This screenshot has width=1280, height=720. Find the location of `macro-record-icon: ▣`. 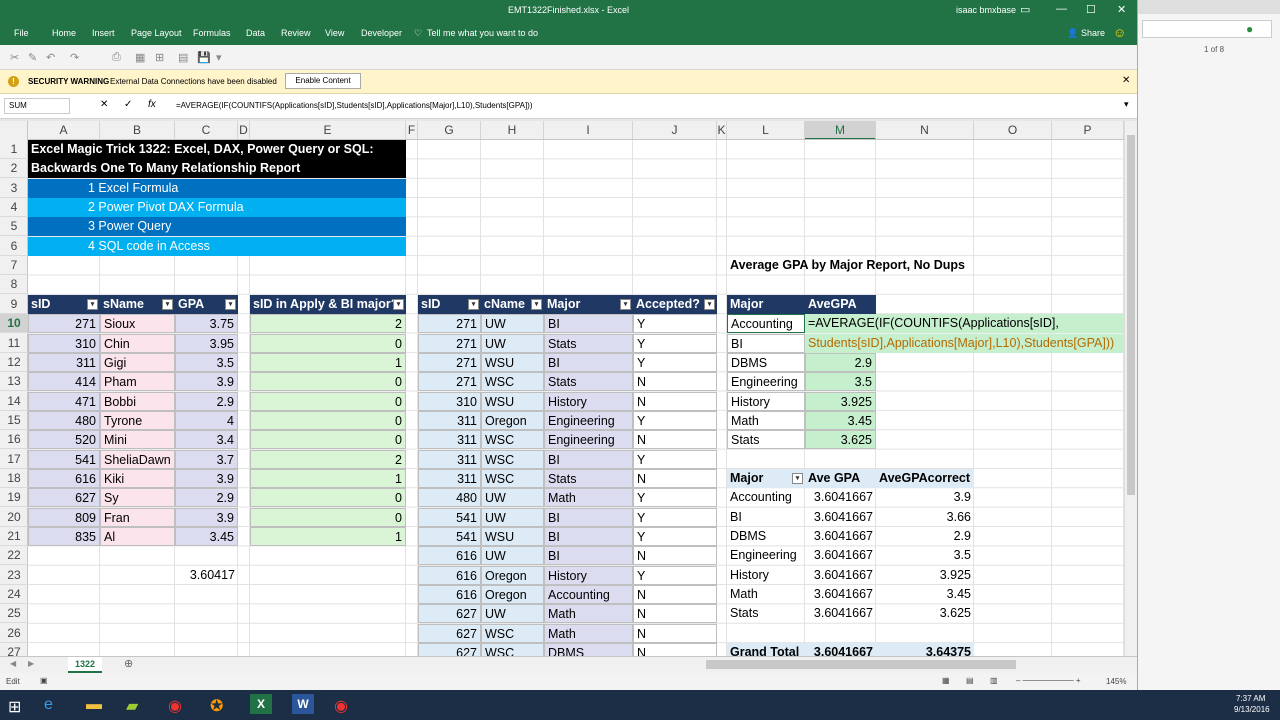

macro-record-icon: ▣ is located at coordinates (44, 680).